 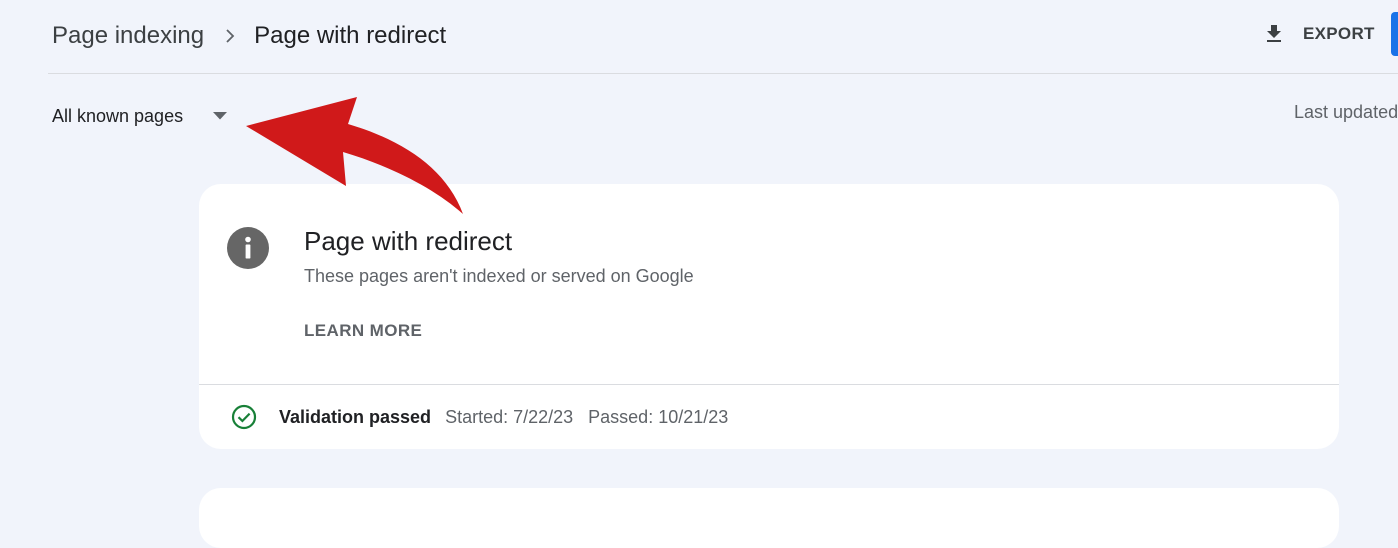 What do you see at coordinates (1346, 112) in the screenshot?
I see `last-updated-text: Last updated` at bounding box center [1346, 112].